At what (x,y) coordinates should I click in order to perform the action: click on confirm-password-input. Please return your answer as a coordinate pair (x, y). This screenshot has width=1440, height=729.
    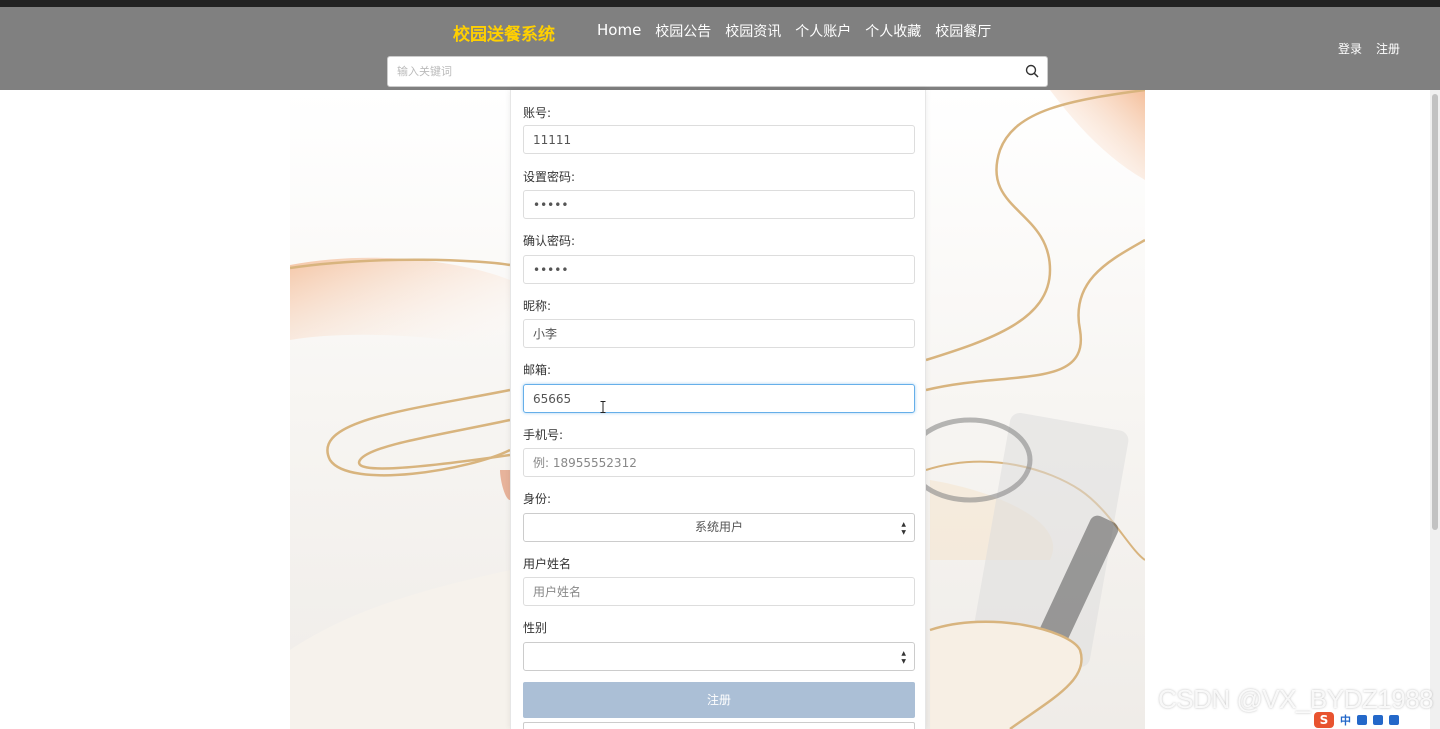
    Looking at the image, I should click on (719, 269).